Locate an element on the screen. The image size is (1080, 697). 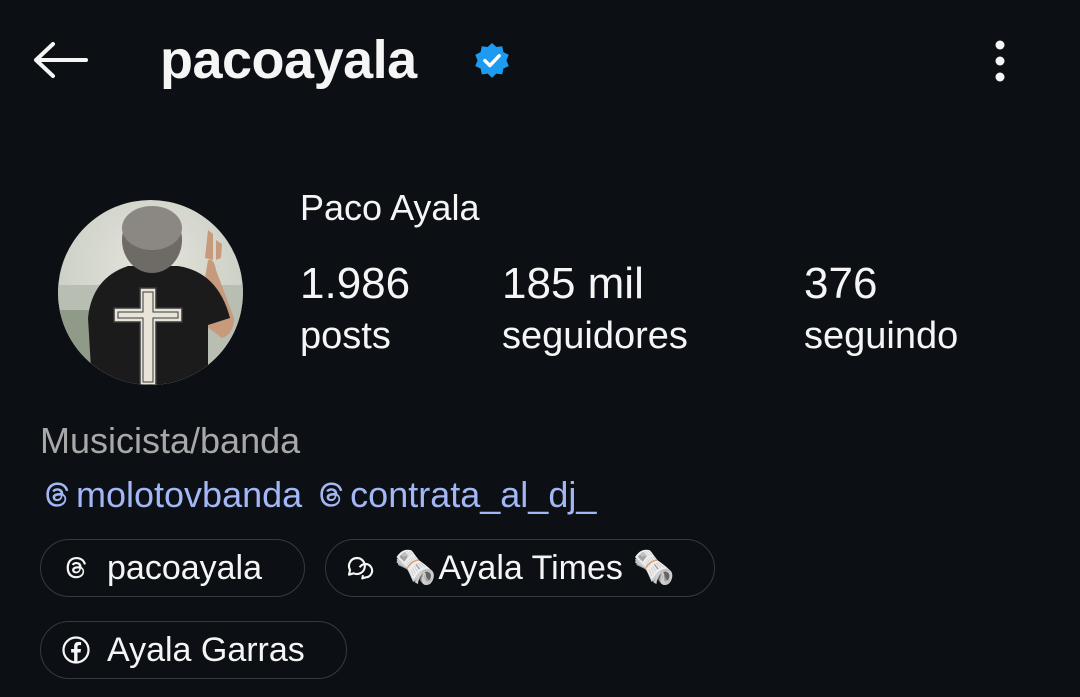
link-chip-label: pacoayala is located at coordinates (185, 567).